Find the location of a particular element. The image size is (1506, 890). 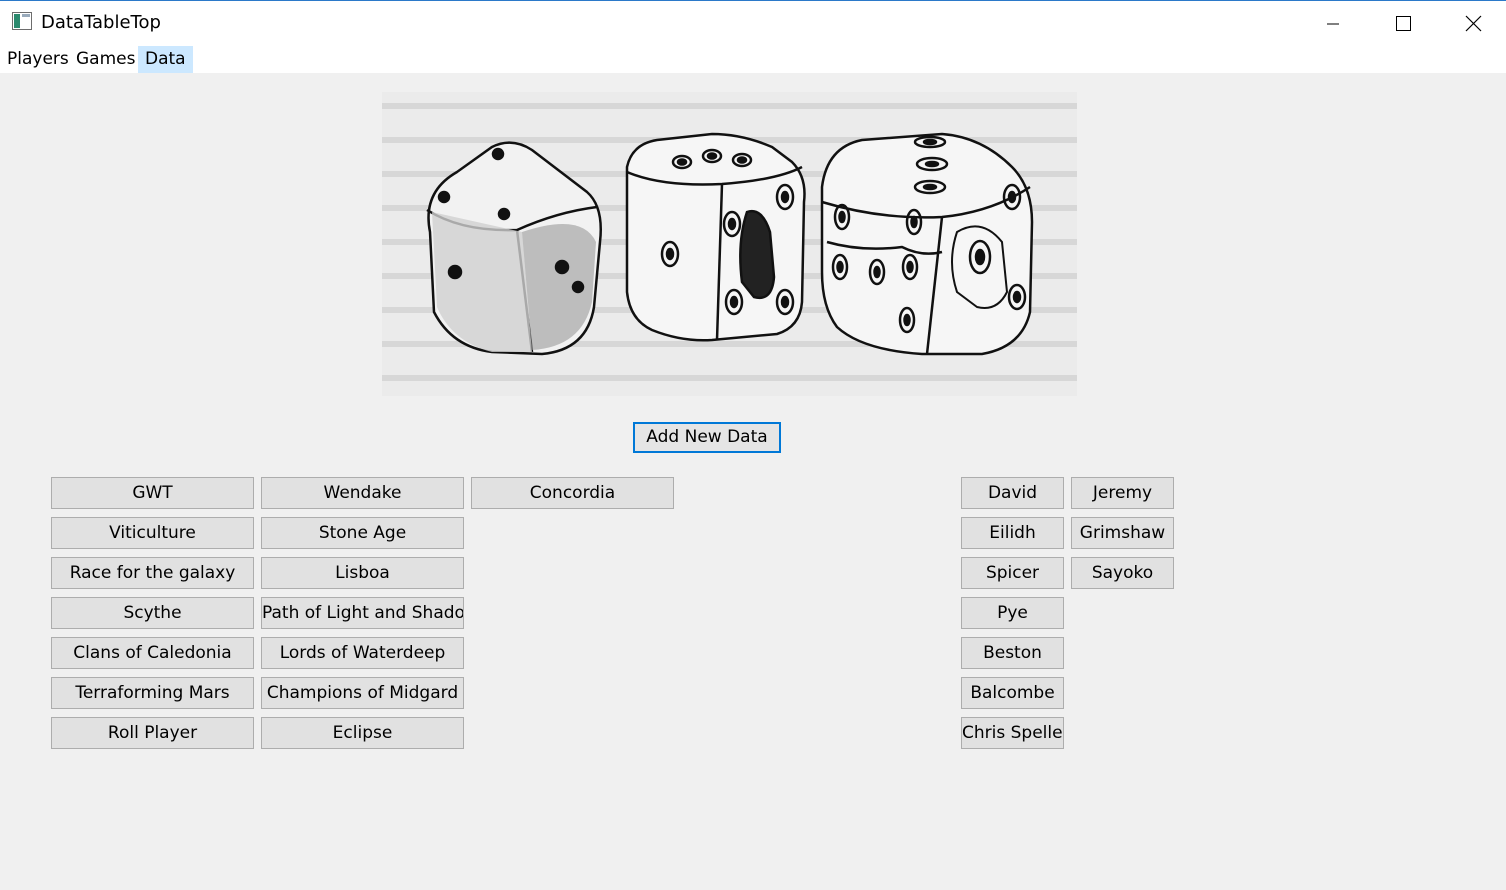

maximize-button is located at coordinates (1403, 23).